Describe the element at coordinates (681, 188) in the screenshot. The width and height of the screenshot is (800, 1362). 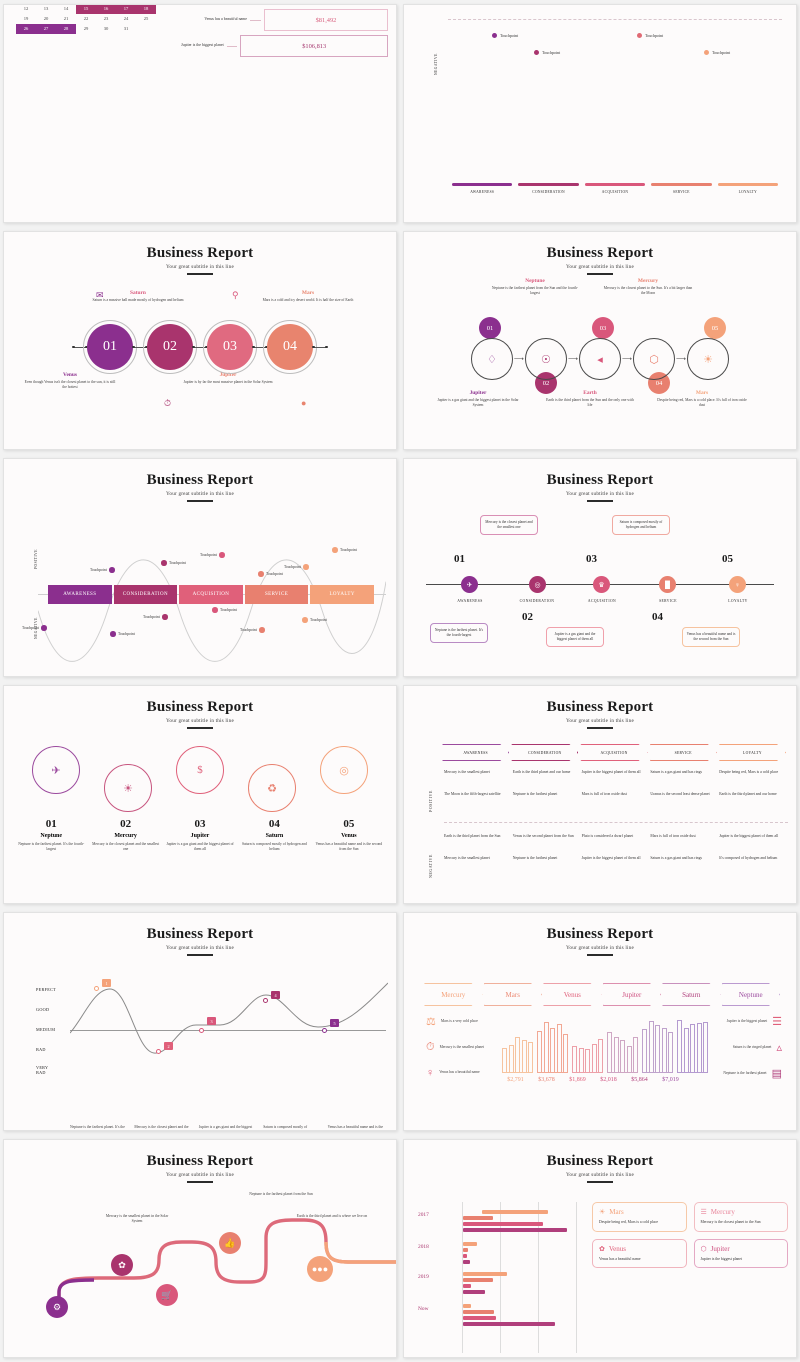
I see `stage-item: SERVICE` at that location.